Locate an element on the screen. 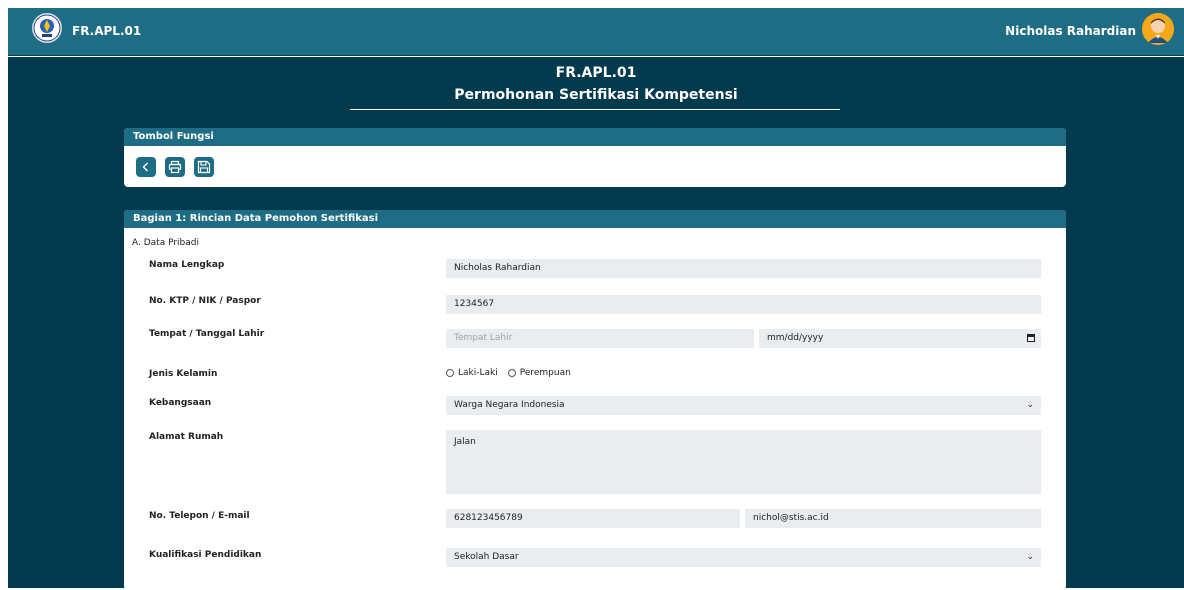 This screenshot has height=590, width=1184. radio-laki-laki-label: Laki-Laki is located at coordinates (478, 373).